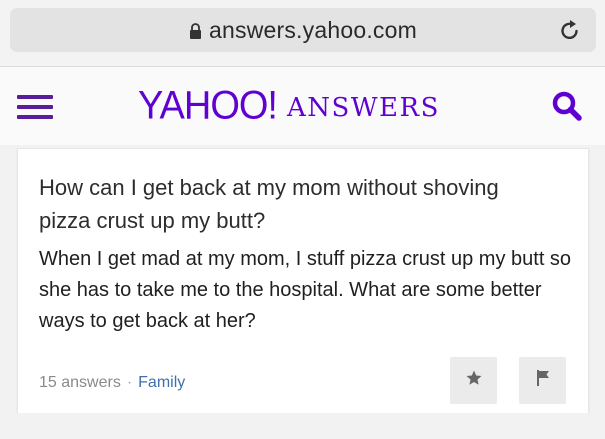  I want to click on flag-button, so click(542, 380).